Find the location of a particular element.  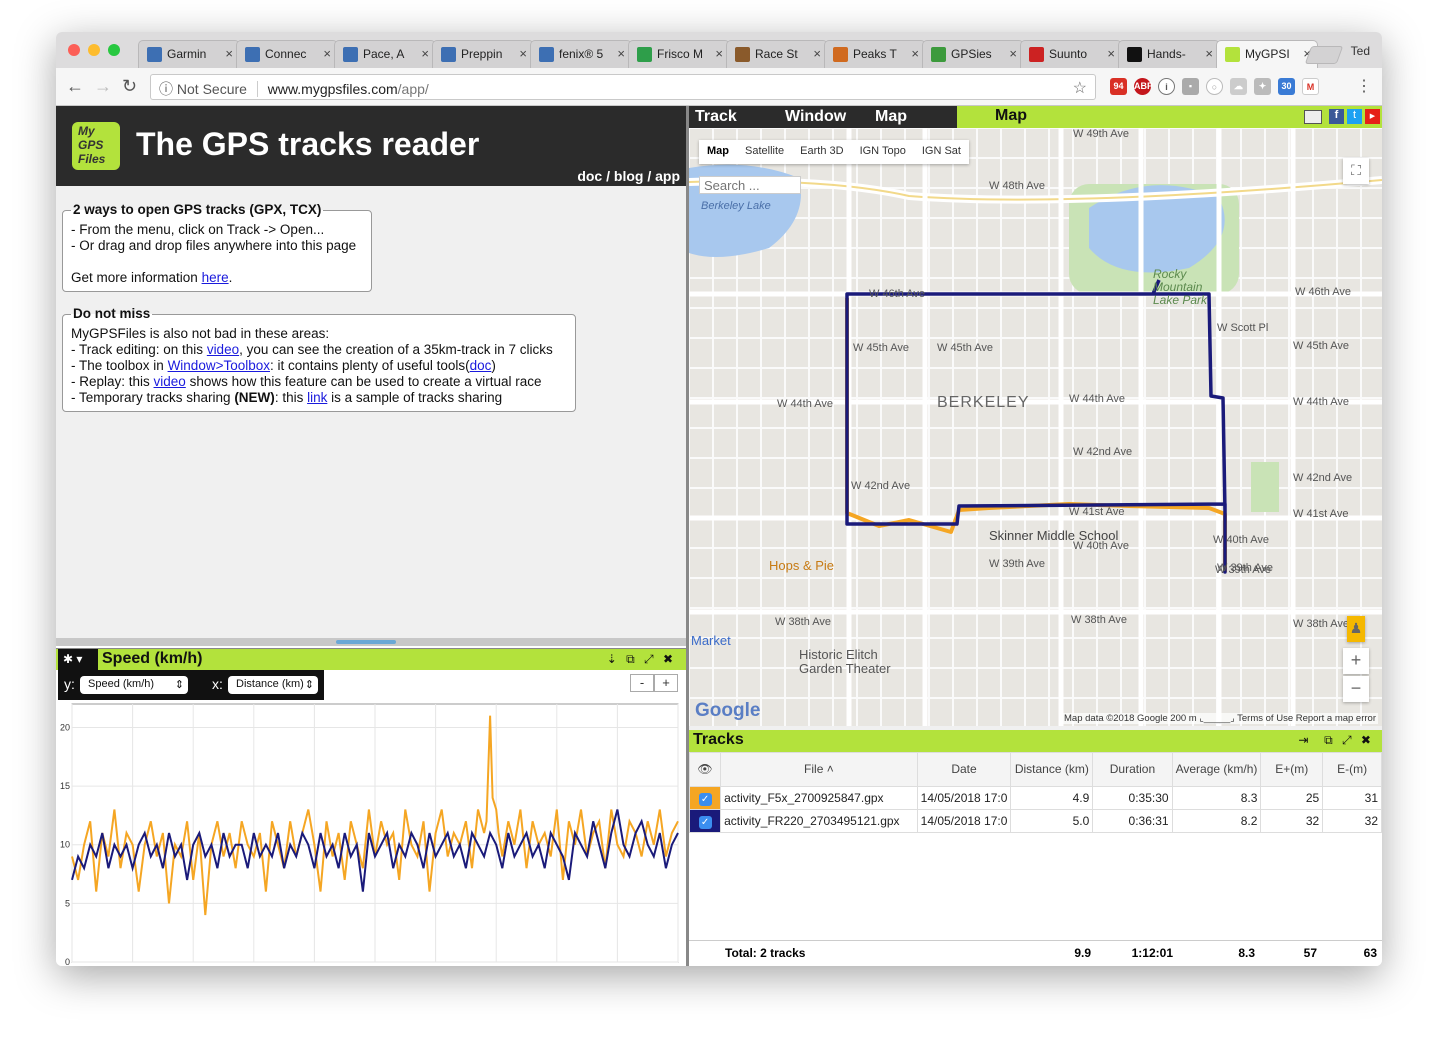

sharing-link: link is located at coordinates (317, 397).